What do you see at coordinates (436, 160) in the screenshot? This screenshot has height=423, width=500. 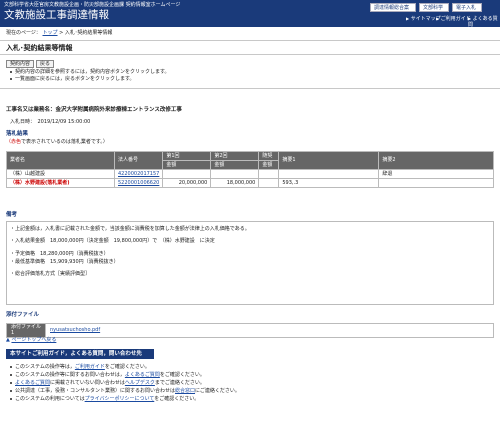 I see `col-header-note2: 摘要2` at bounding box center [436, 160].